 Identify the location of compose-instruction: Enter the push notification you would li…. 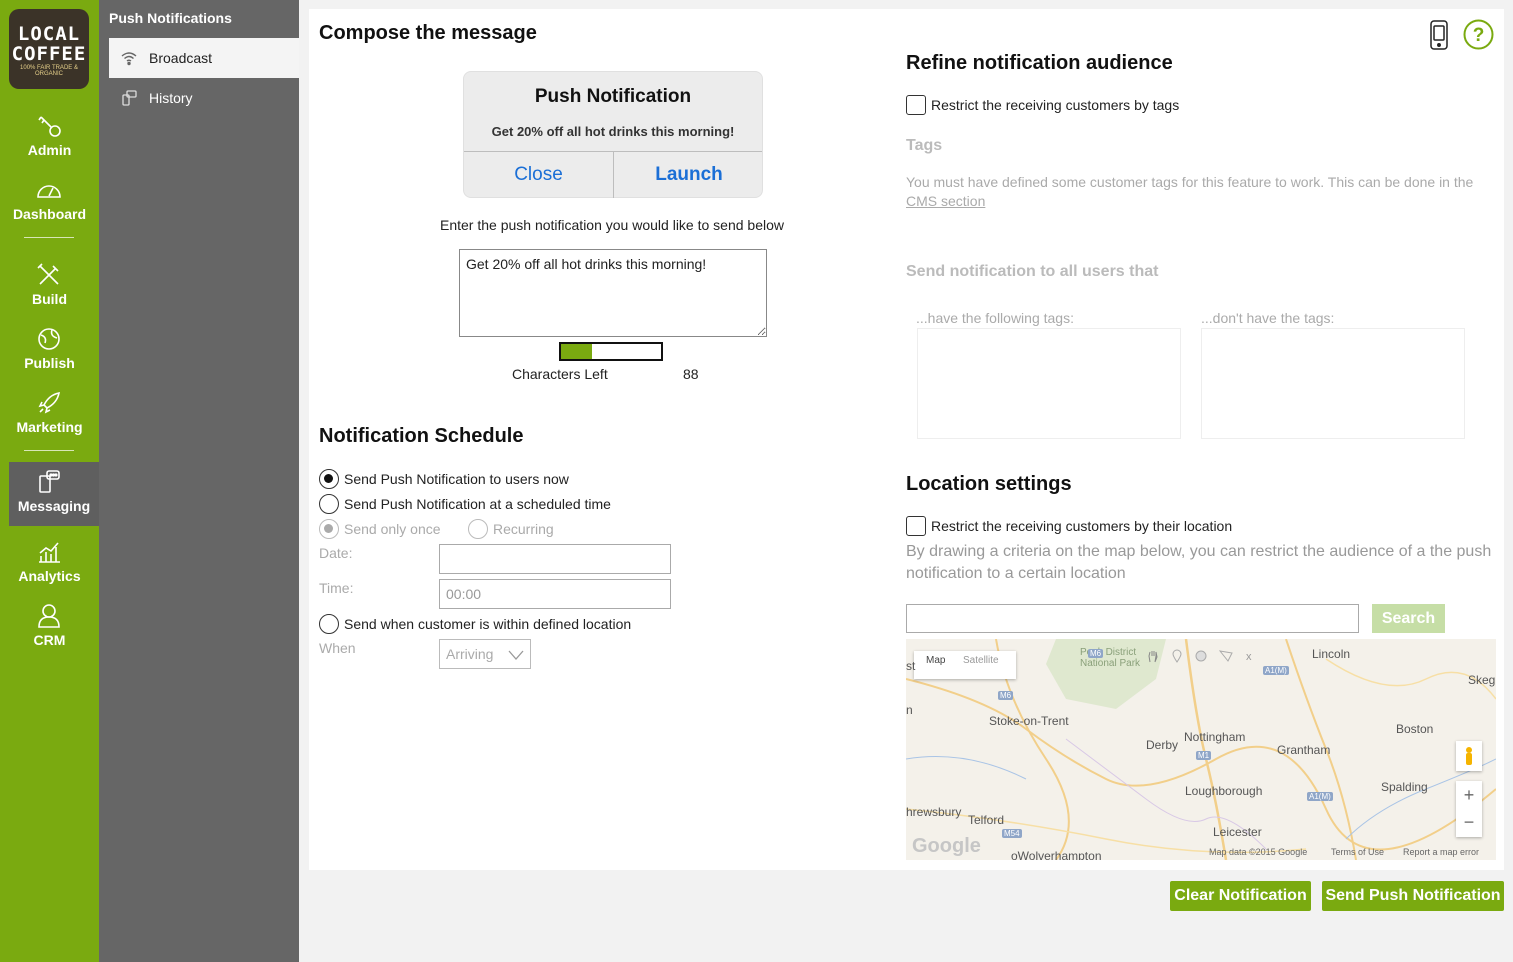
(612, 225).